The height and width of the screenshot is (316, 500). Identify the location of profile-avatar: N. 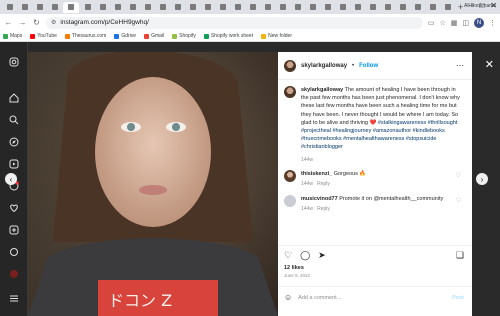
(479, 22).